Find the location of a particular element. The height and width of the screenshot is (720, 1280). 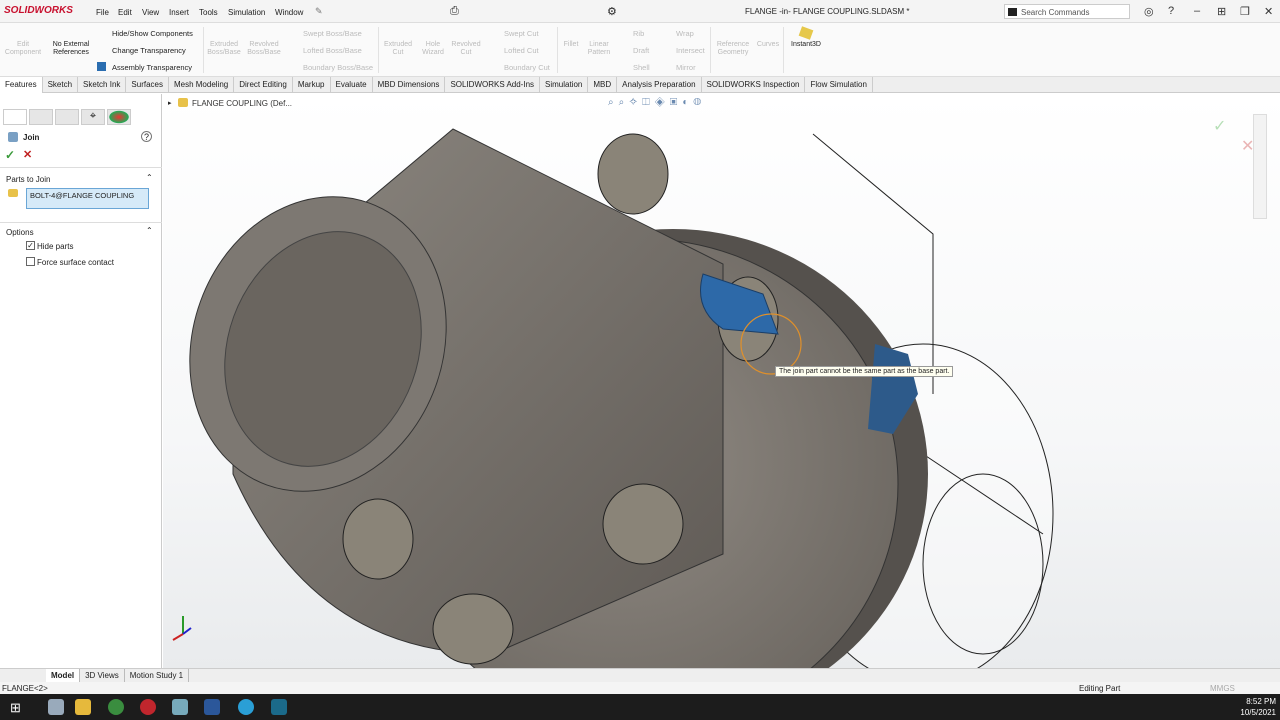

mirror-button: Mirror is located at coordinates (686, 67).